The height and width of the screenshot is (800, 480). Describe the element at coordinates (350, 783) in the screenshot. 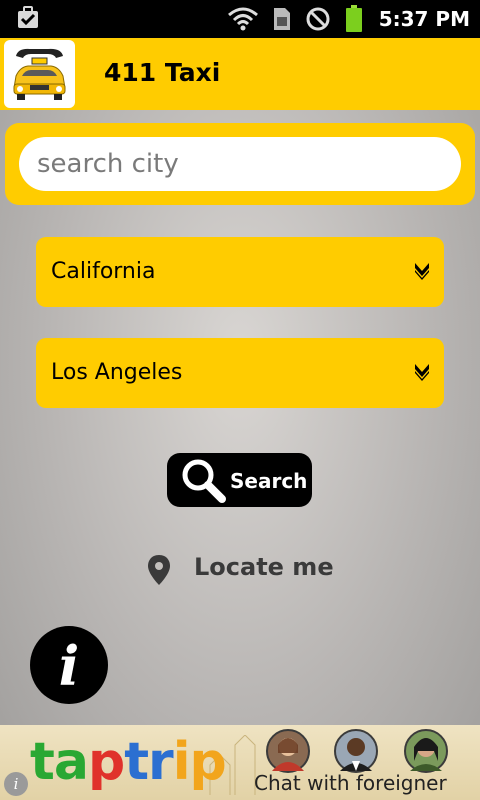

I see `ad-tagline: Chat with foreigner` at that location.